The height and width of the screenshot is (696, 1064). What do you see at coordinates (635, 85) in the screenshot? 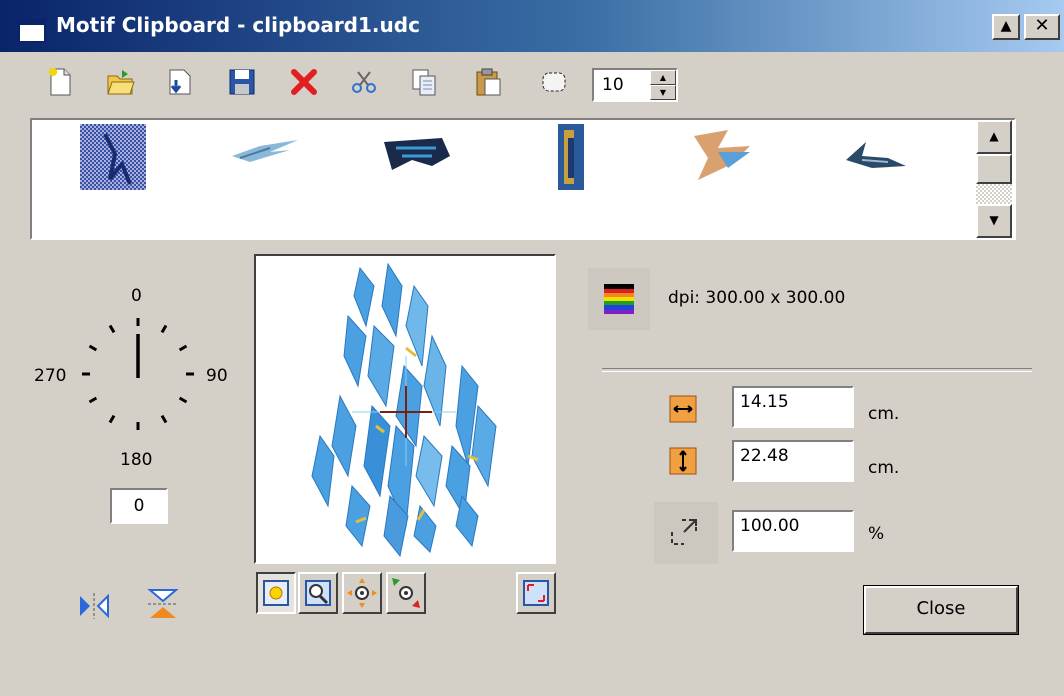
I see `zoom-stepper: 10 ▲ ▼` at bounding box center [635, 85].